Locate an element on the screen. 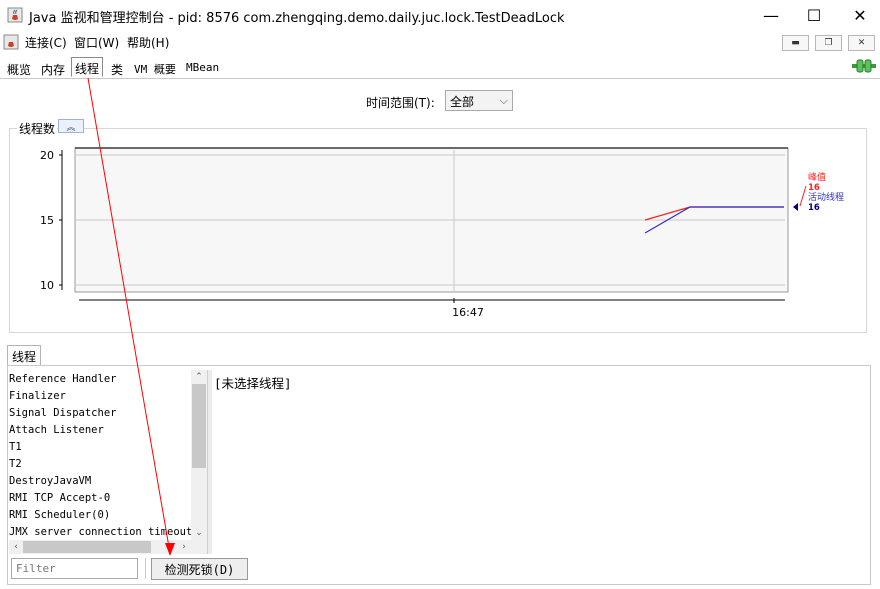  legend-connector is located at coordinates (803, 196).